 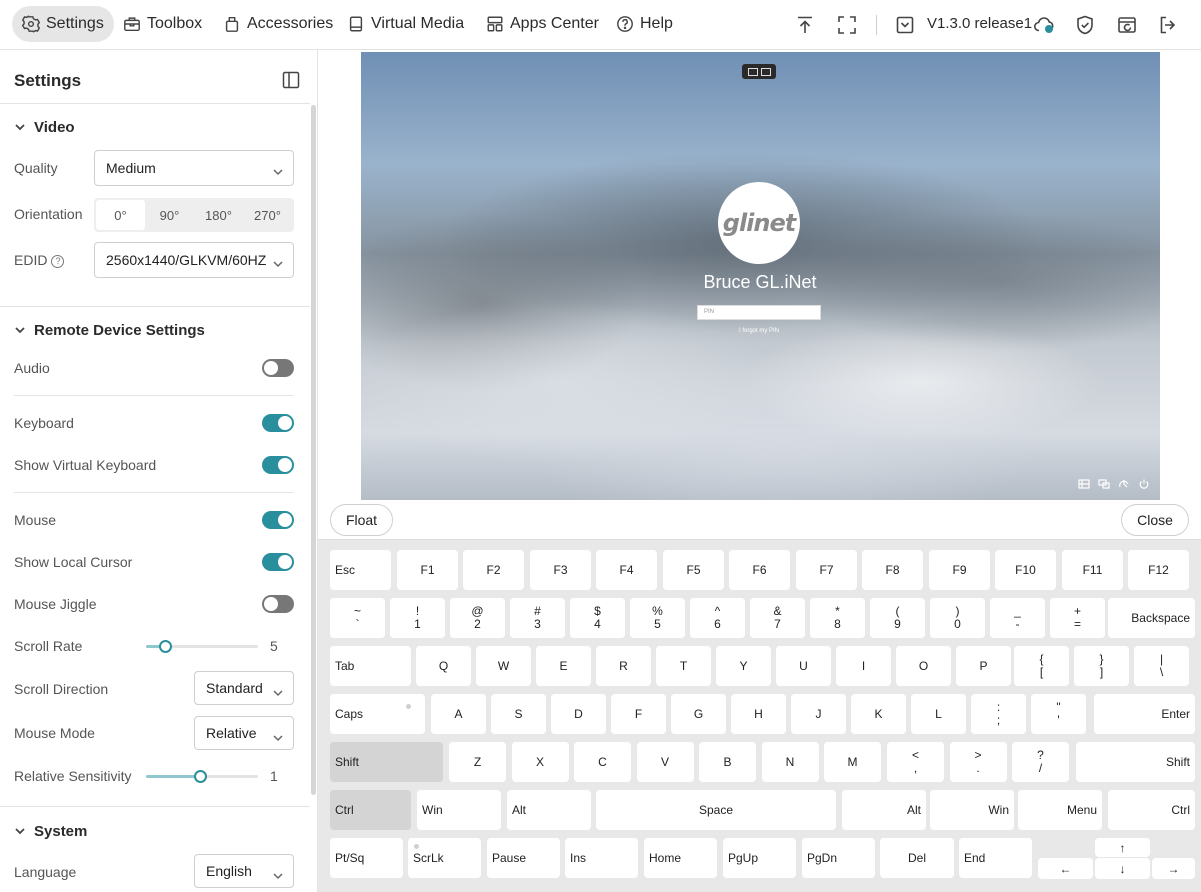 I want to click on upload-icon, so click(x=805, y=25).